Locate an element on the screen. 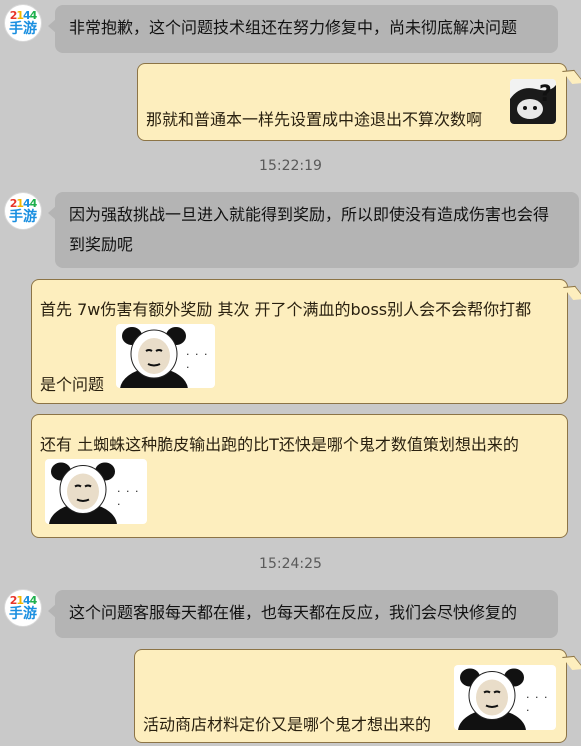 This screenshot has width=581, height=746. message-text: 还有 土蜘蛛这种脆皮输出跑的比T还快是哪个鬼才数值策划想出来的 is located at coordinates (279, 444).